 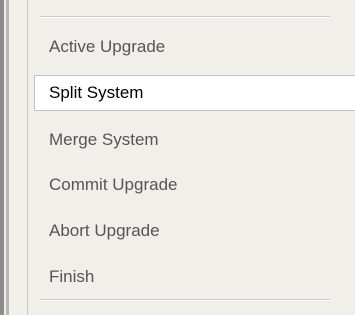 What do you see at coordinates (194, 93) in the screenshot?
I see `step-split-system: Split System` at bounding box center [194, 93].